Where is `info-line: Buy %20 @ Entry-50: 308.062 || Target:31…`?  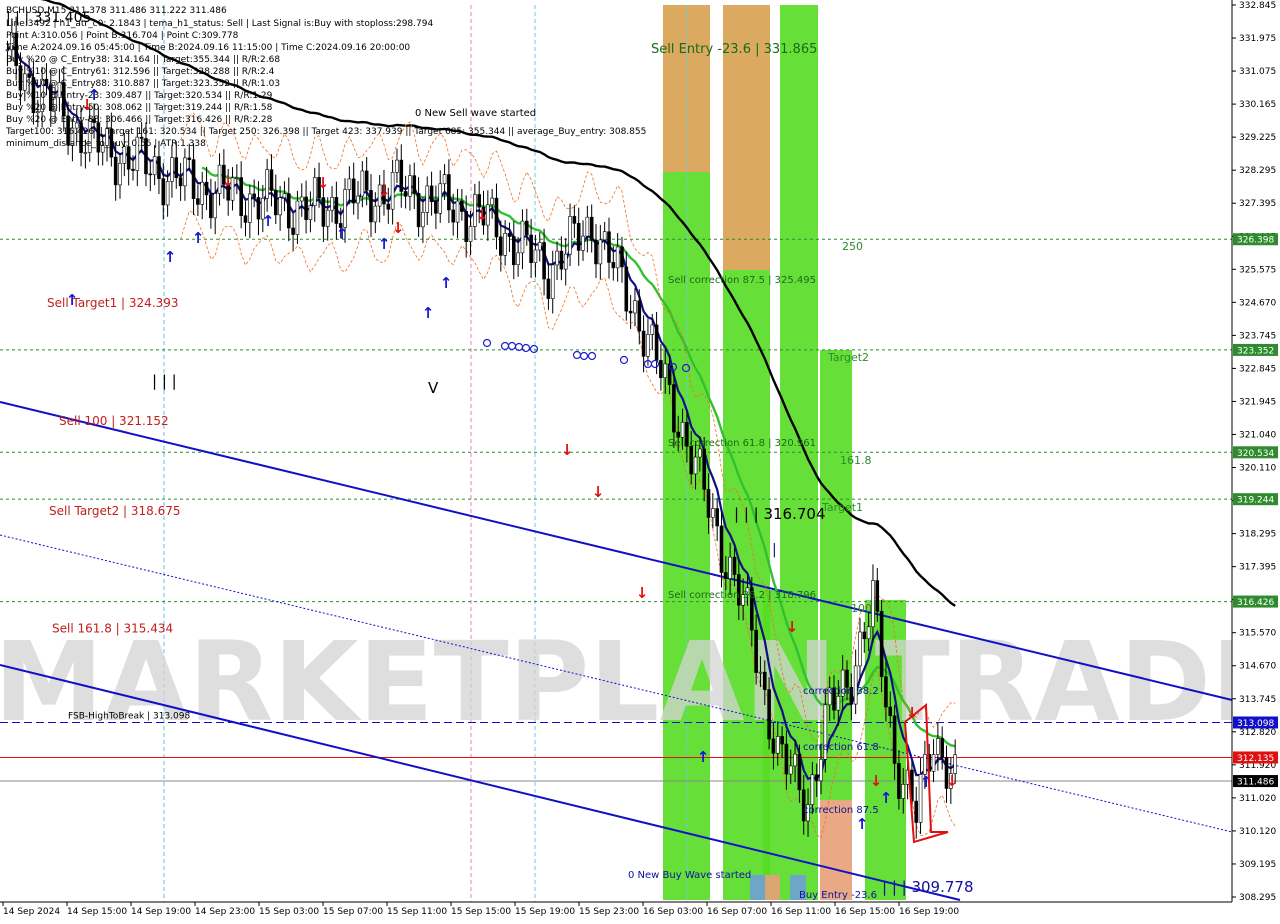
info-line: Buy %20 @ Entry-50: 308.062 || Target:31… is located at coordinates (139, 108).